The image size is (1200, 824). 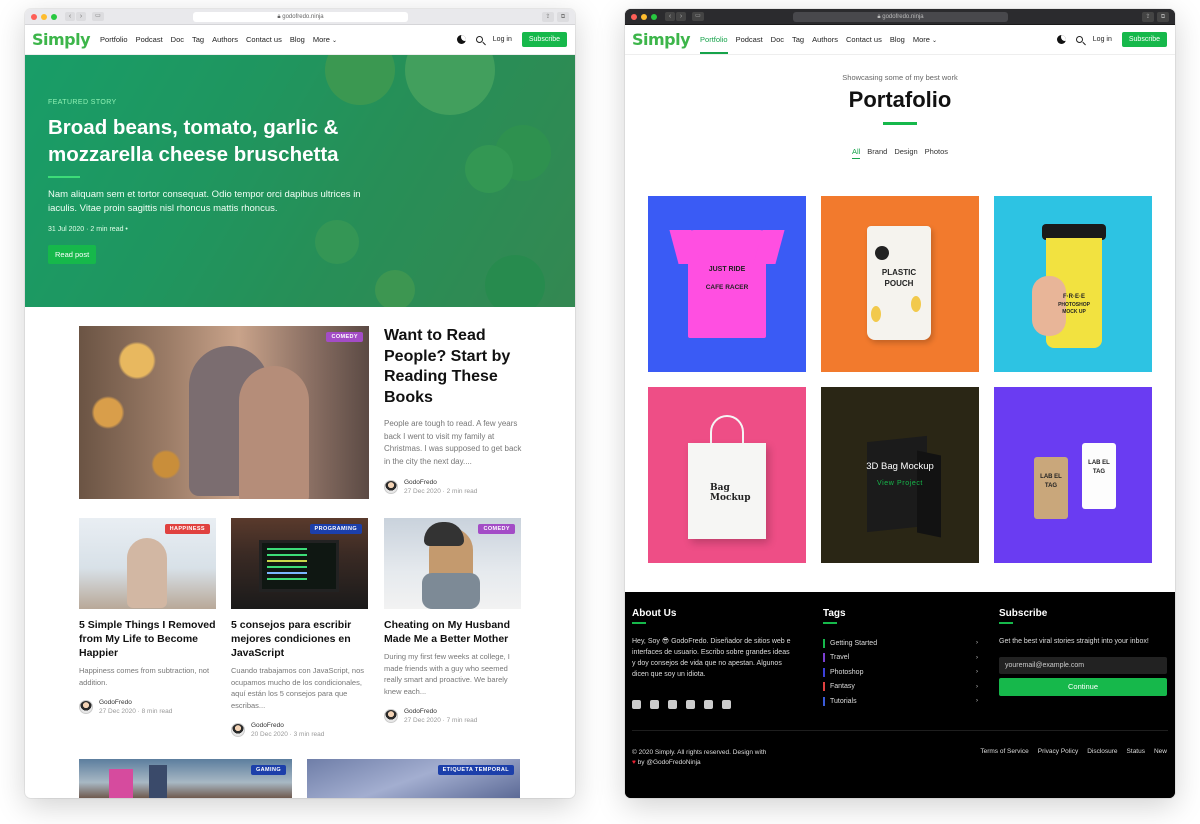 I want to click on post-card-image: ETIQUETA TEMPORAL, so click(x=413, y=778).